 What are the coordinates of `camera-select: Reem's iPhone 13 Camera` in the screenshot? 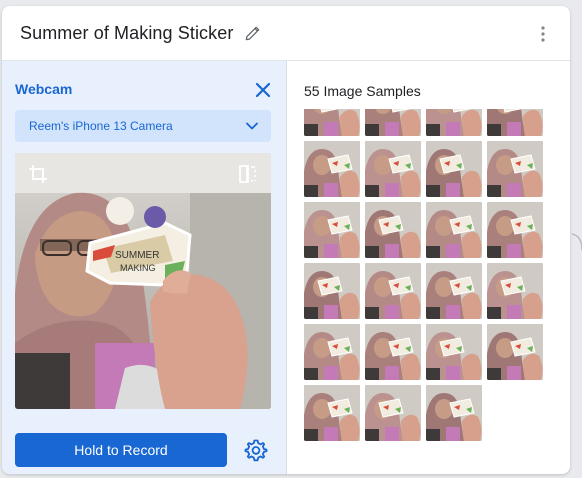 It's located at (143, 126).